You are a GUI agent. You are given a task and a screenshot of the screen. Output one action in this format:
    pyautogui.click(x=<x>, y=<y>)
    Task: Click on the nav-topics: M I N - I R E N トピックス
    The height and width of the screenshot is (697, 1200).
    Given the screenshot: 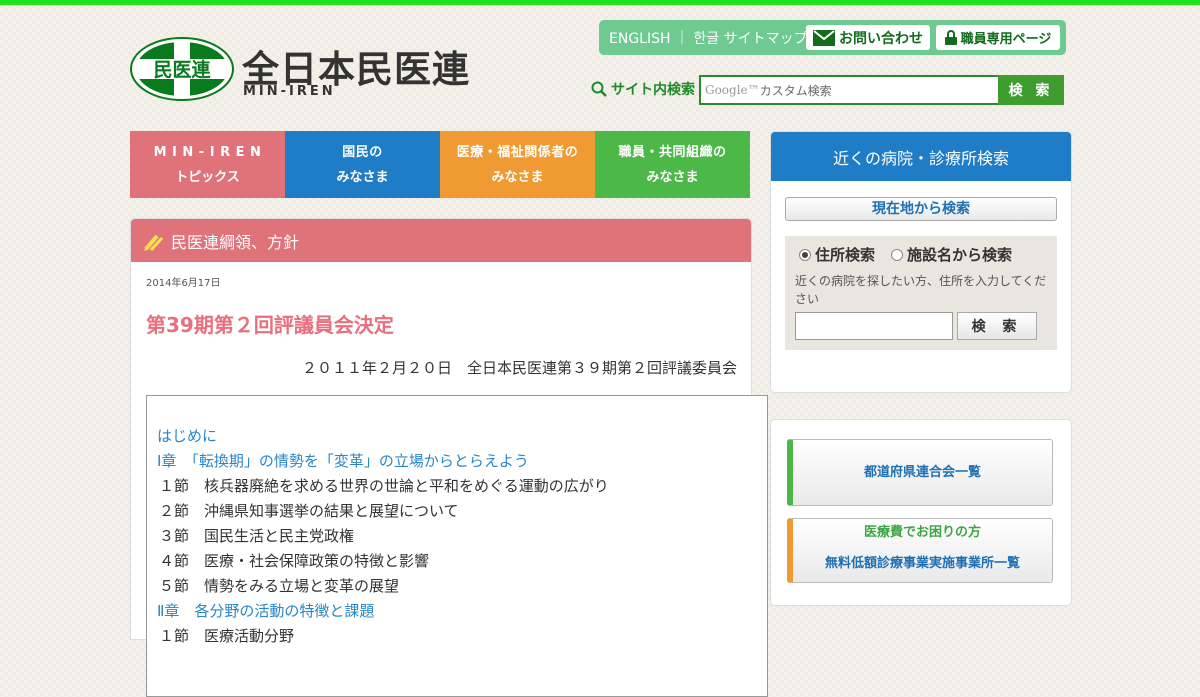 What is the action you would take?
    pyautogui.click(x=207, y=164)
    